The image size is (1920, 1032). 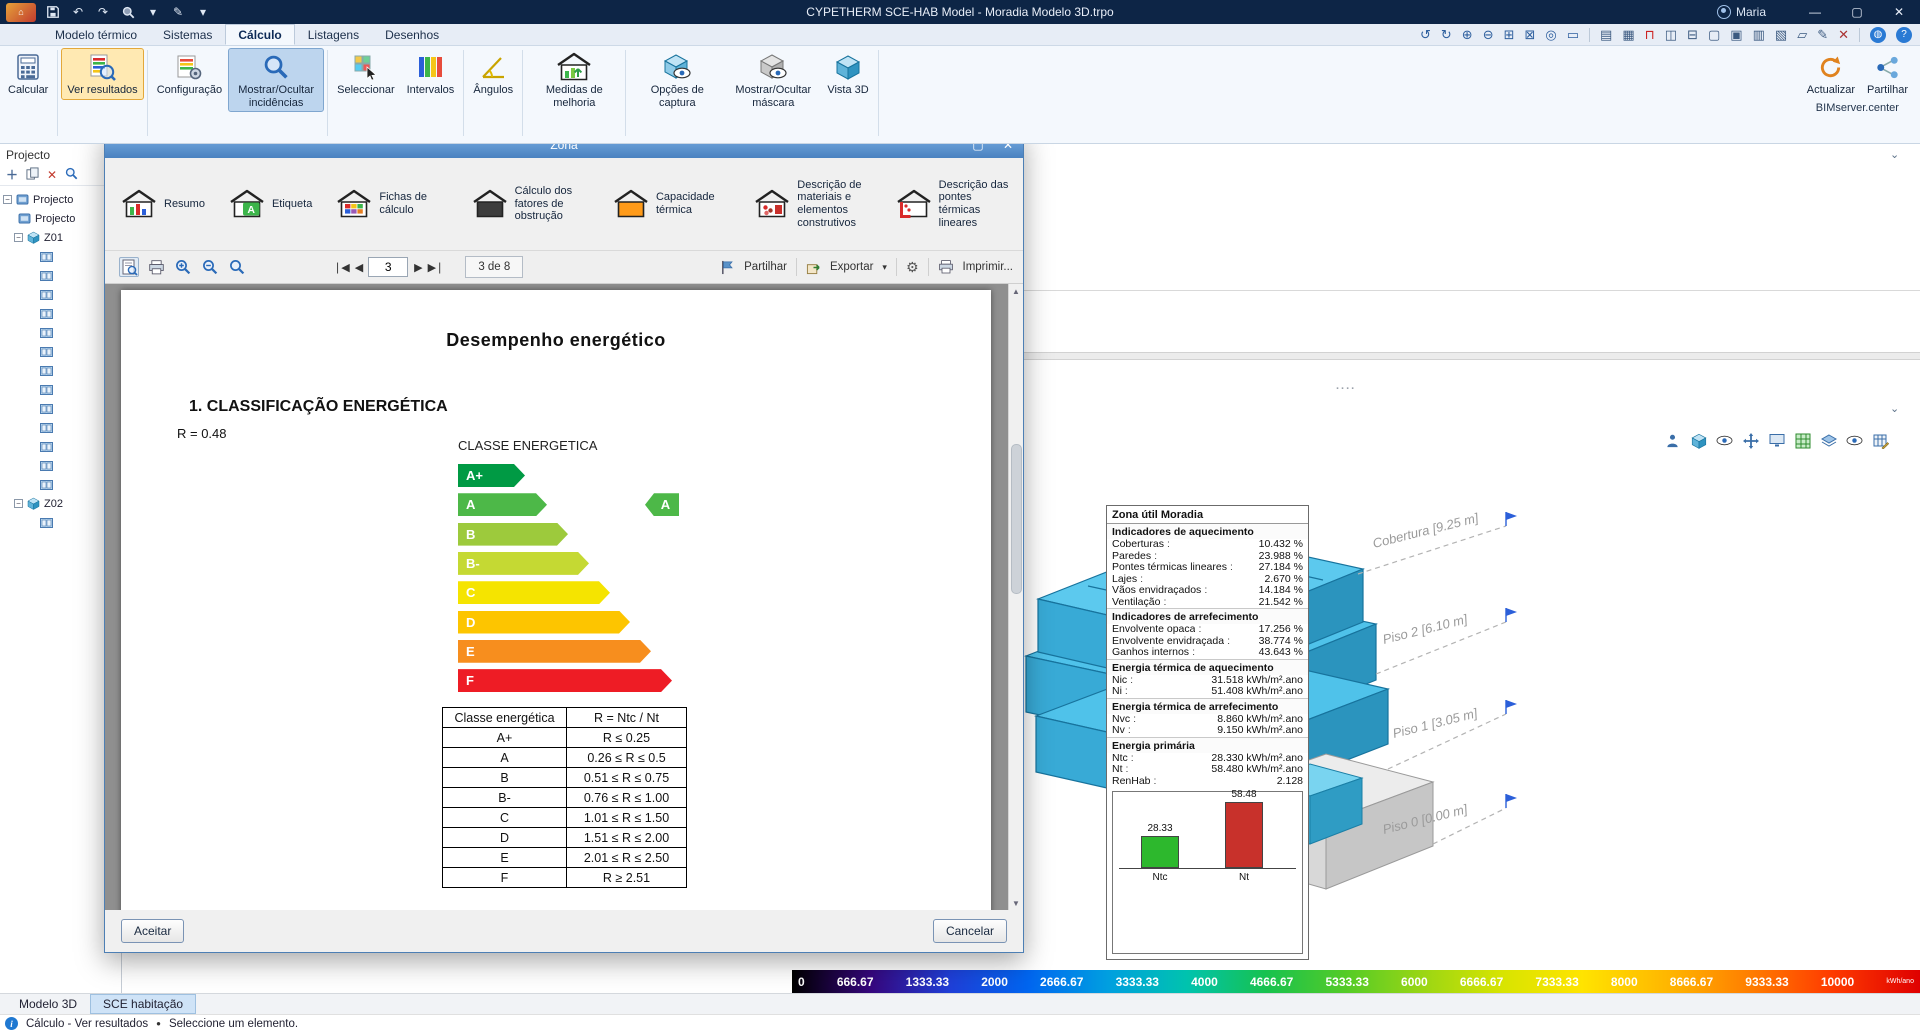 What do you see at coordinates (1741, 12) in the screenshot?
I see `user-account: Maria` at bounding box center [1741, 12].